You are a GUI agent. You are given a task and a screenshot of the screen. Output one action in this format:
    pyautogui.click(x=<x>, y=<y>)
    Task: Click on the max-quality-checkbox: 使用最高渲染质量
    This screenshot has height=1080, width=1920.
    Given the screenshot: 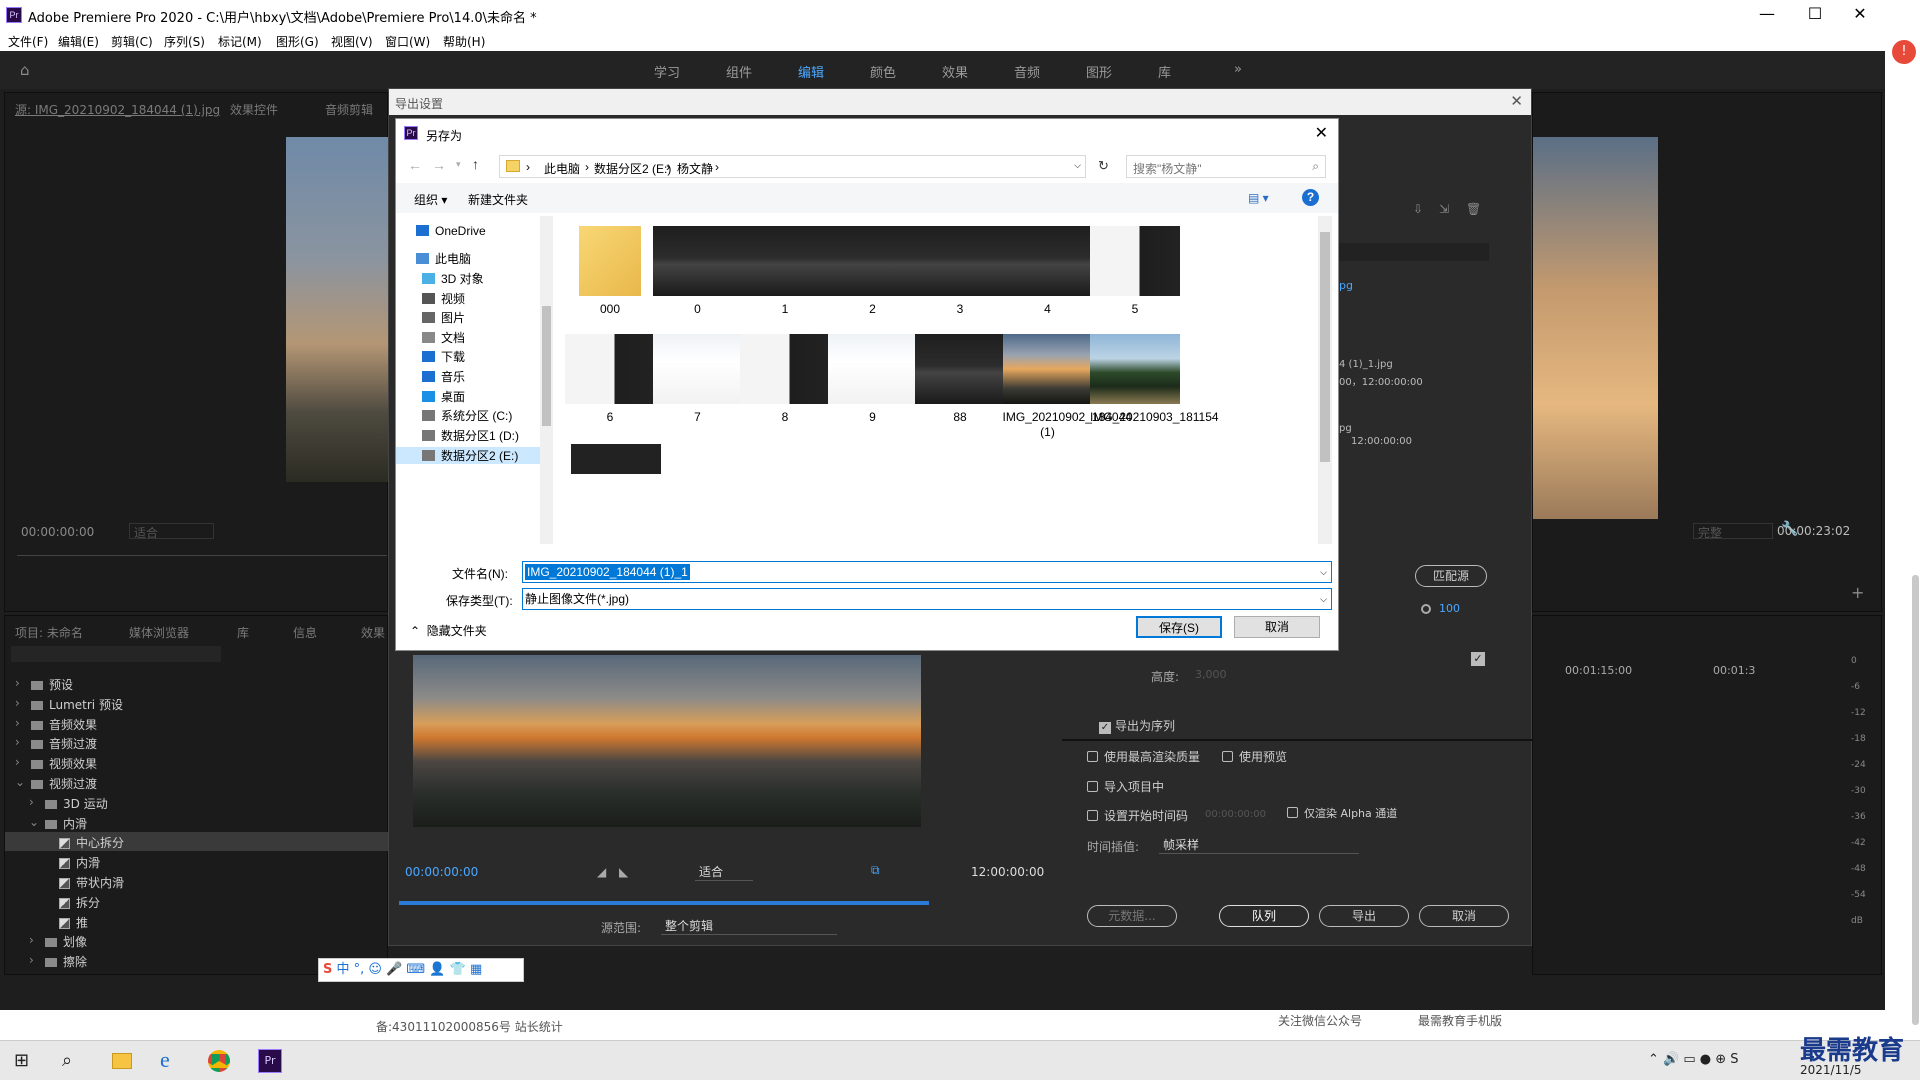 What is the action you would take?
    pyautogui.click(x=1143, y=756)
    